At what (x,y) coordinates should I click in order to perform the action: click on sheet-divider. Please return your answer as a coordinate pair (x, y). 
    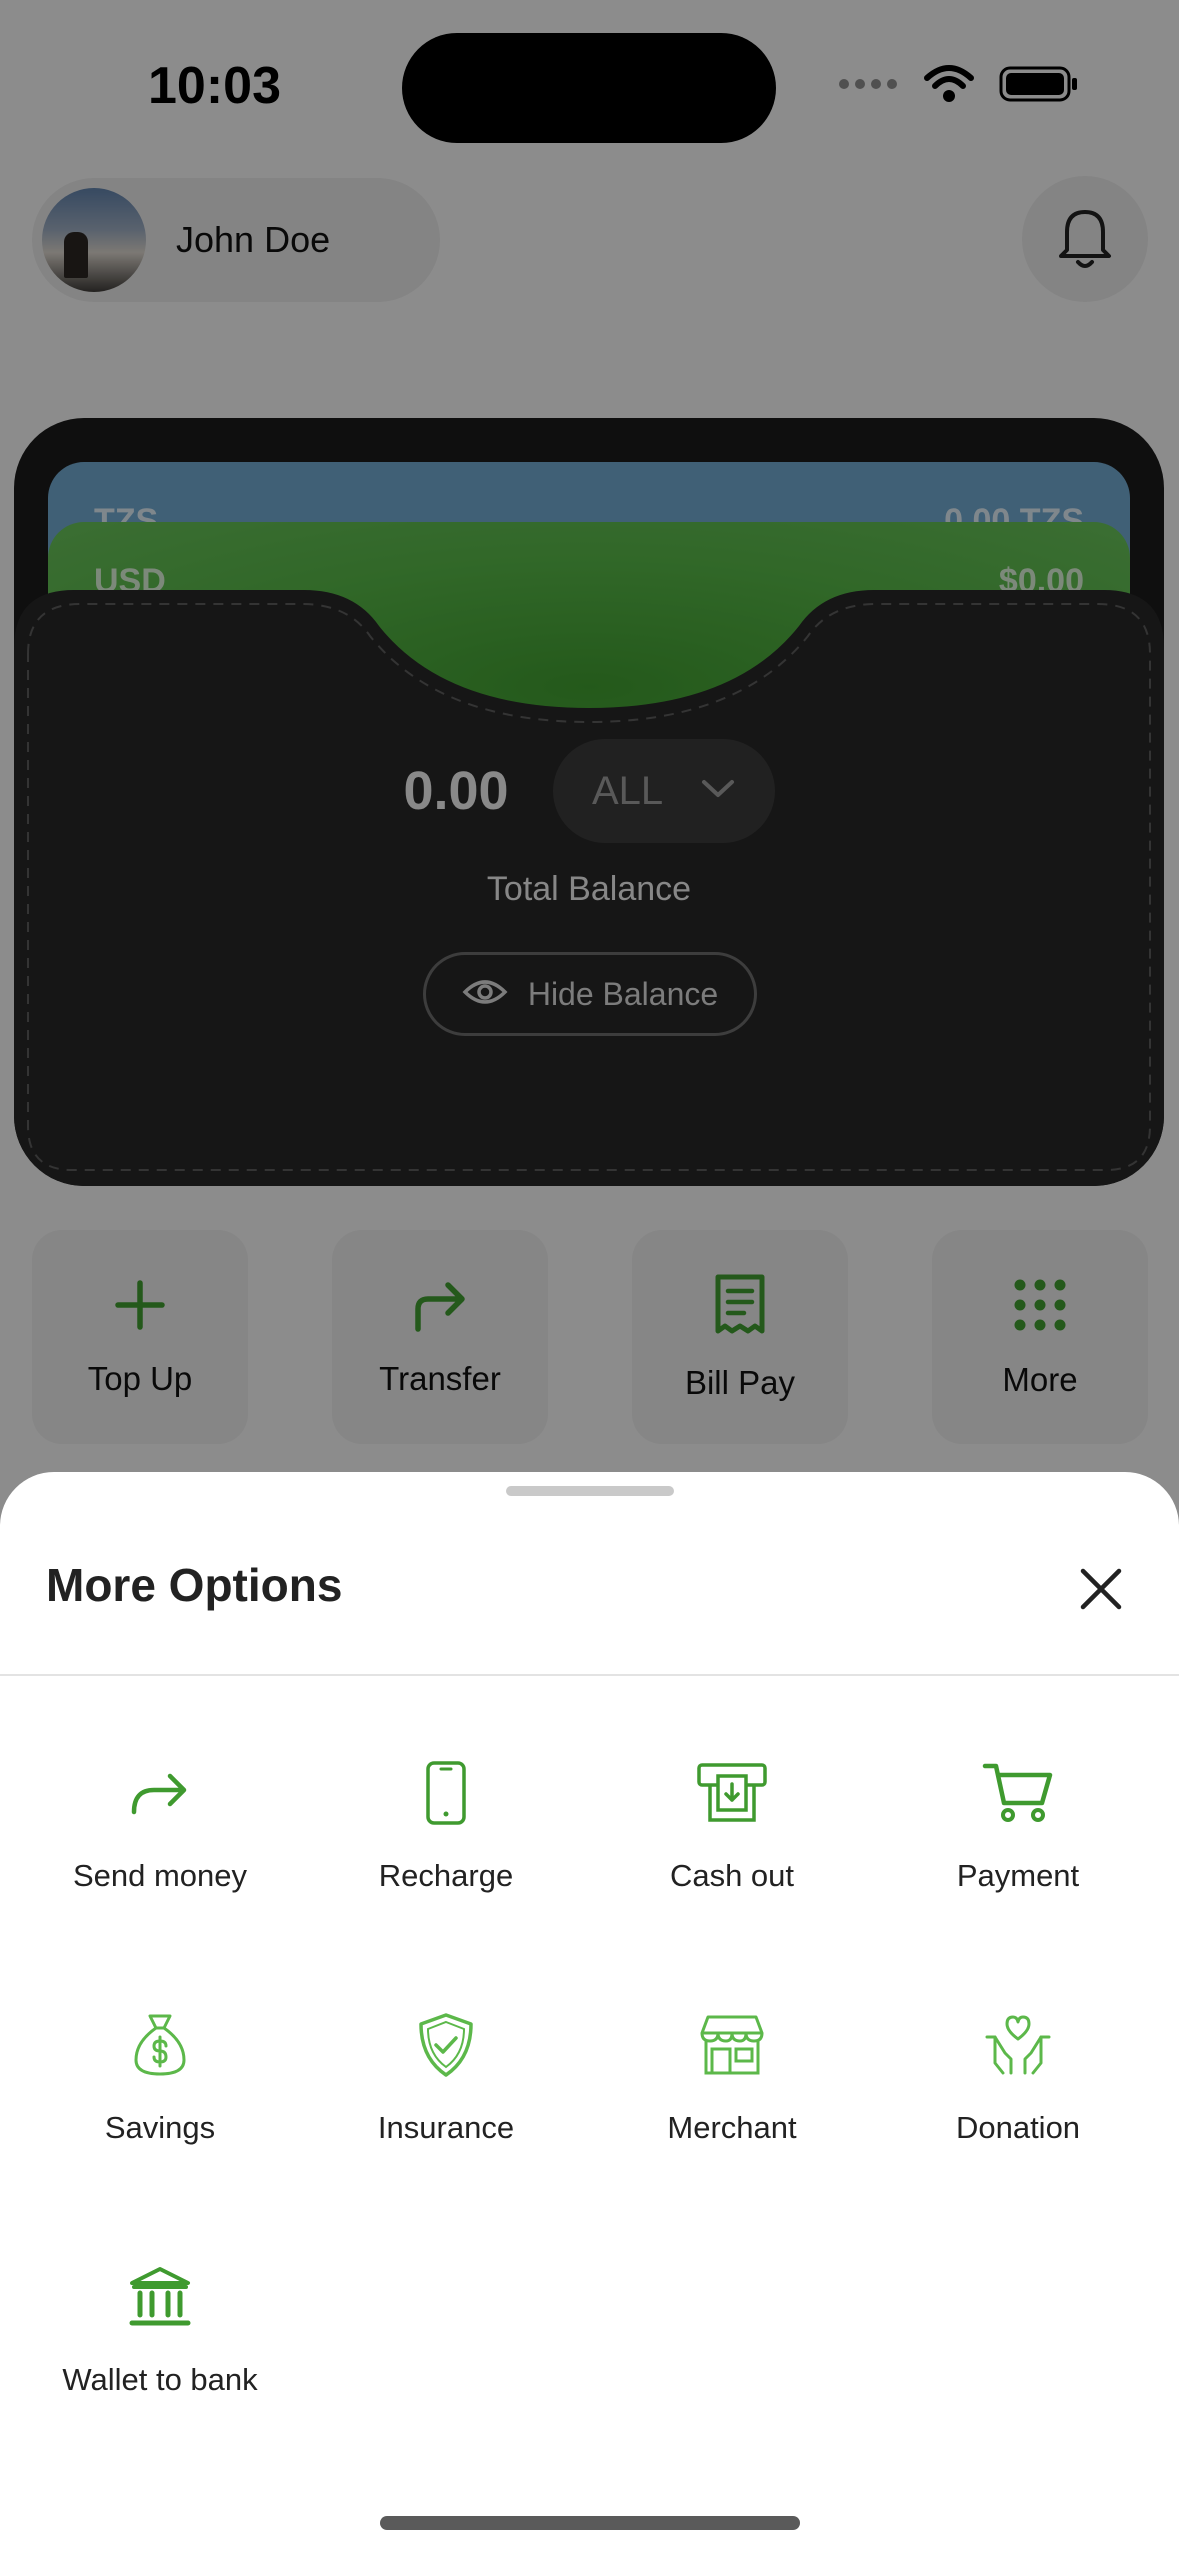
    Looking at the image, I should click on (589, 1675).